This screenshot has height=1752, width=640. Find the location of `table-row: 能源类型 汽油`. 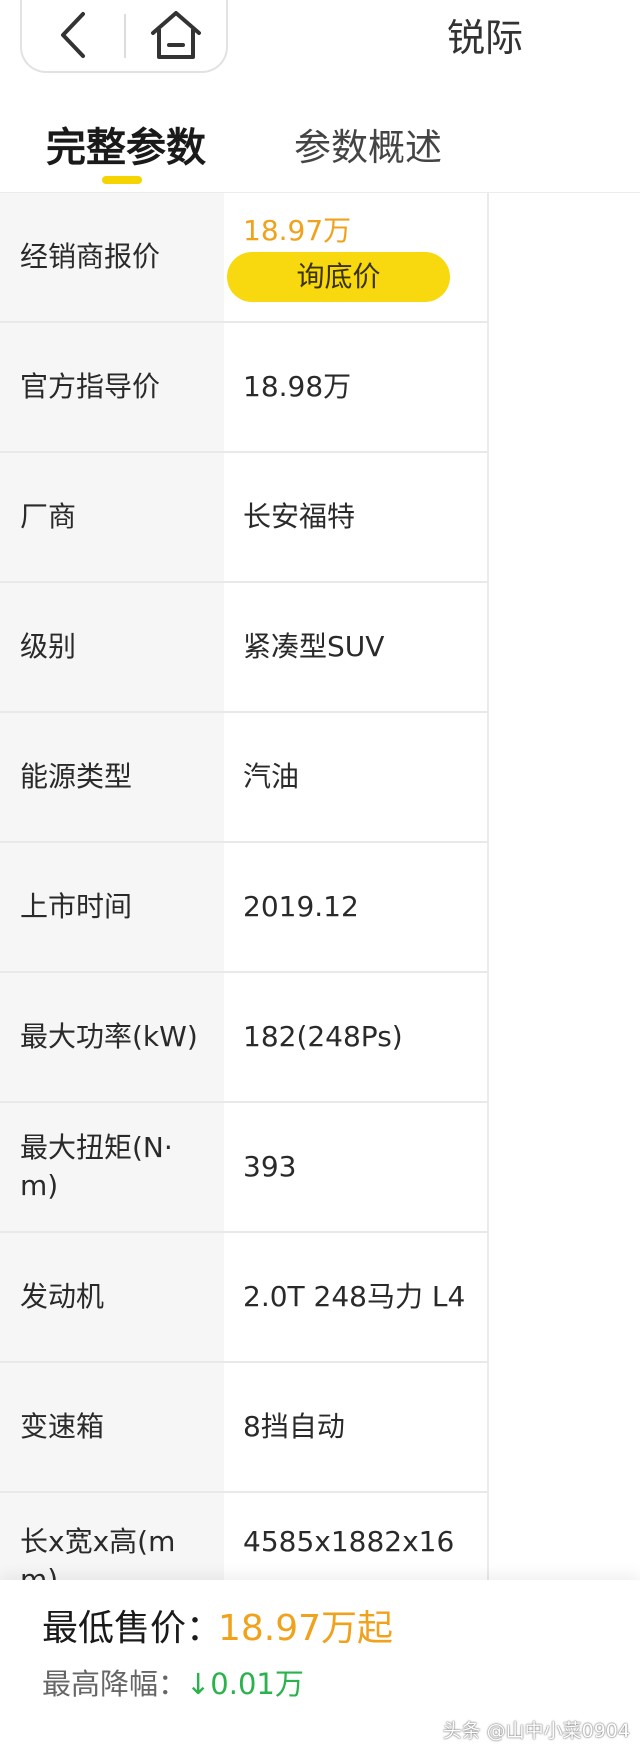

table-row: 能源类型 汽油 is located at coordinates (320, 778).